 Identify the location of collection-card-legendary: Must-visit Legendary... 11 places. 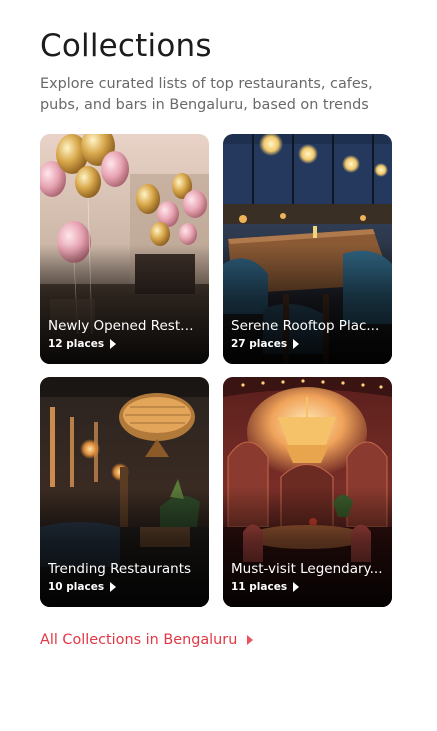
(307, 492).